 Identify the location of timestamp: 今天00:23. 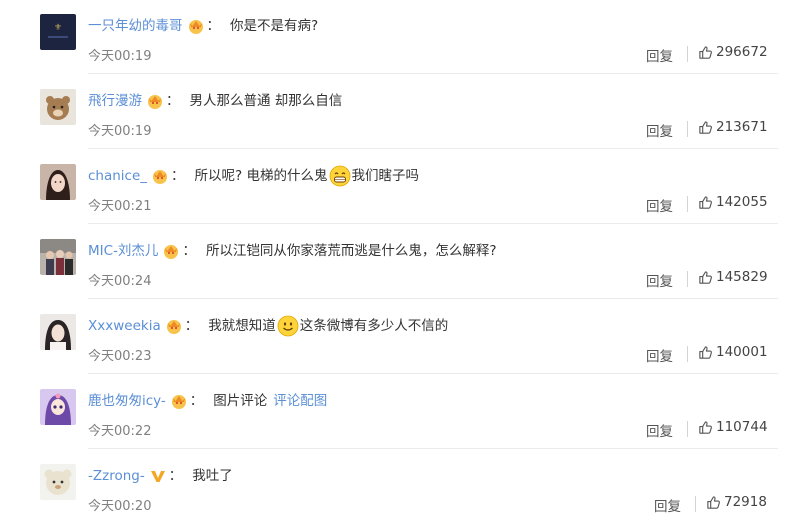
(120, 356).